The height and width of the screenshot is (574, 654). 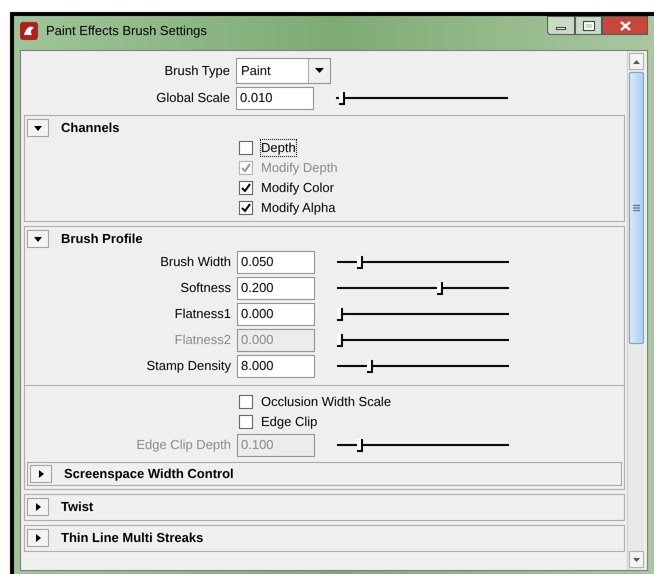 What do you see at coordinates (126, 31) in the screenshot?
I see `window-title: Paint Effects Brush Settings` at bounding box center [126, 31].